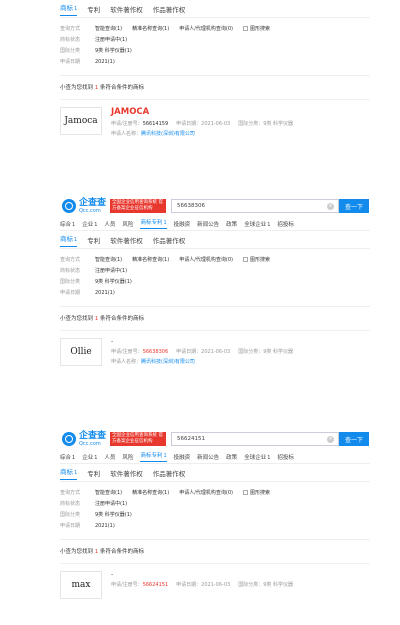  I want to click on trademark-thumbnail: Jamoca, so click(81, 121).